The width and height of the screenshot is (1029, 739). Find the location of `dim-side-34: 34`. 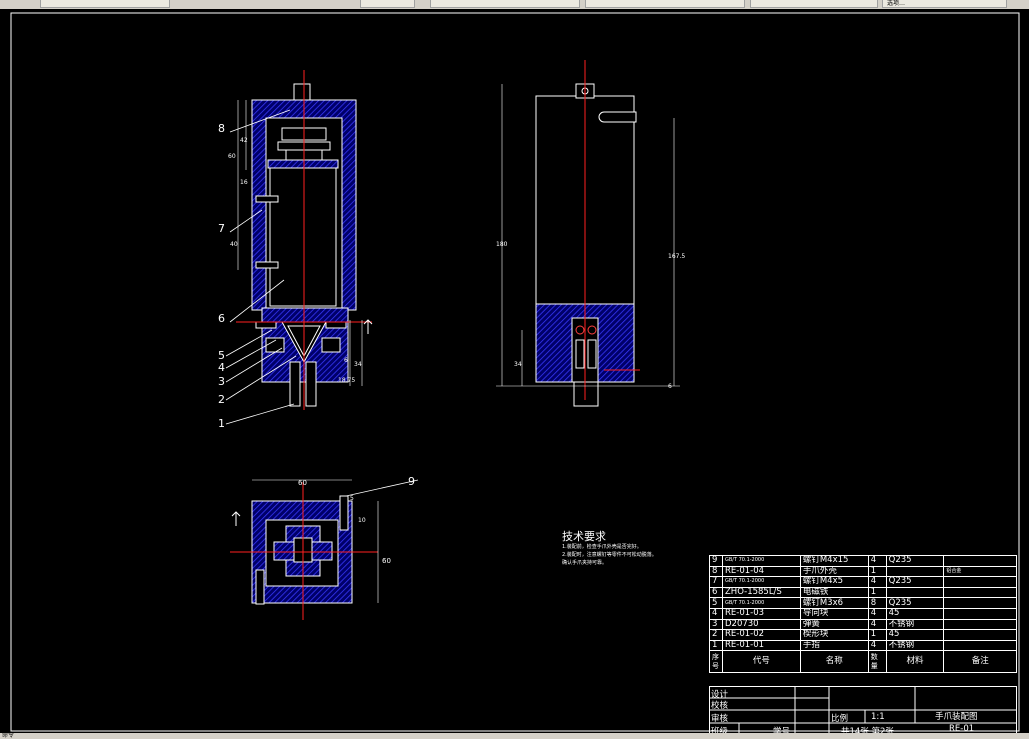

dim-side-34: 34 is located at coordinates (518, 364).